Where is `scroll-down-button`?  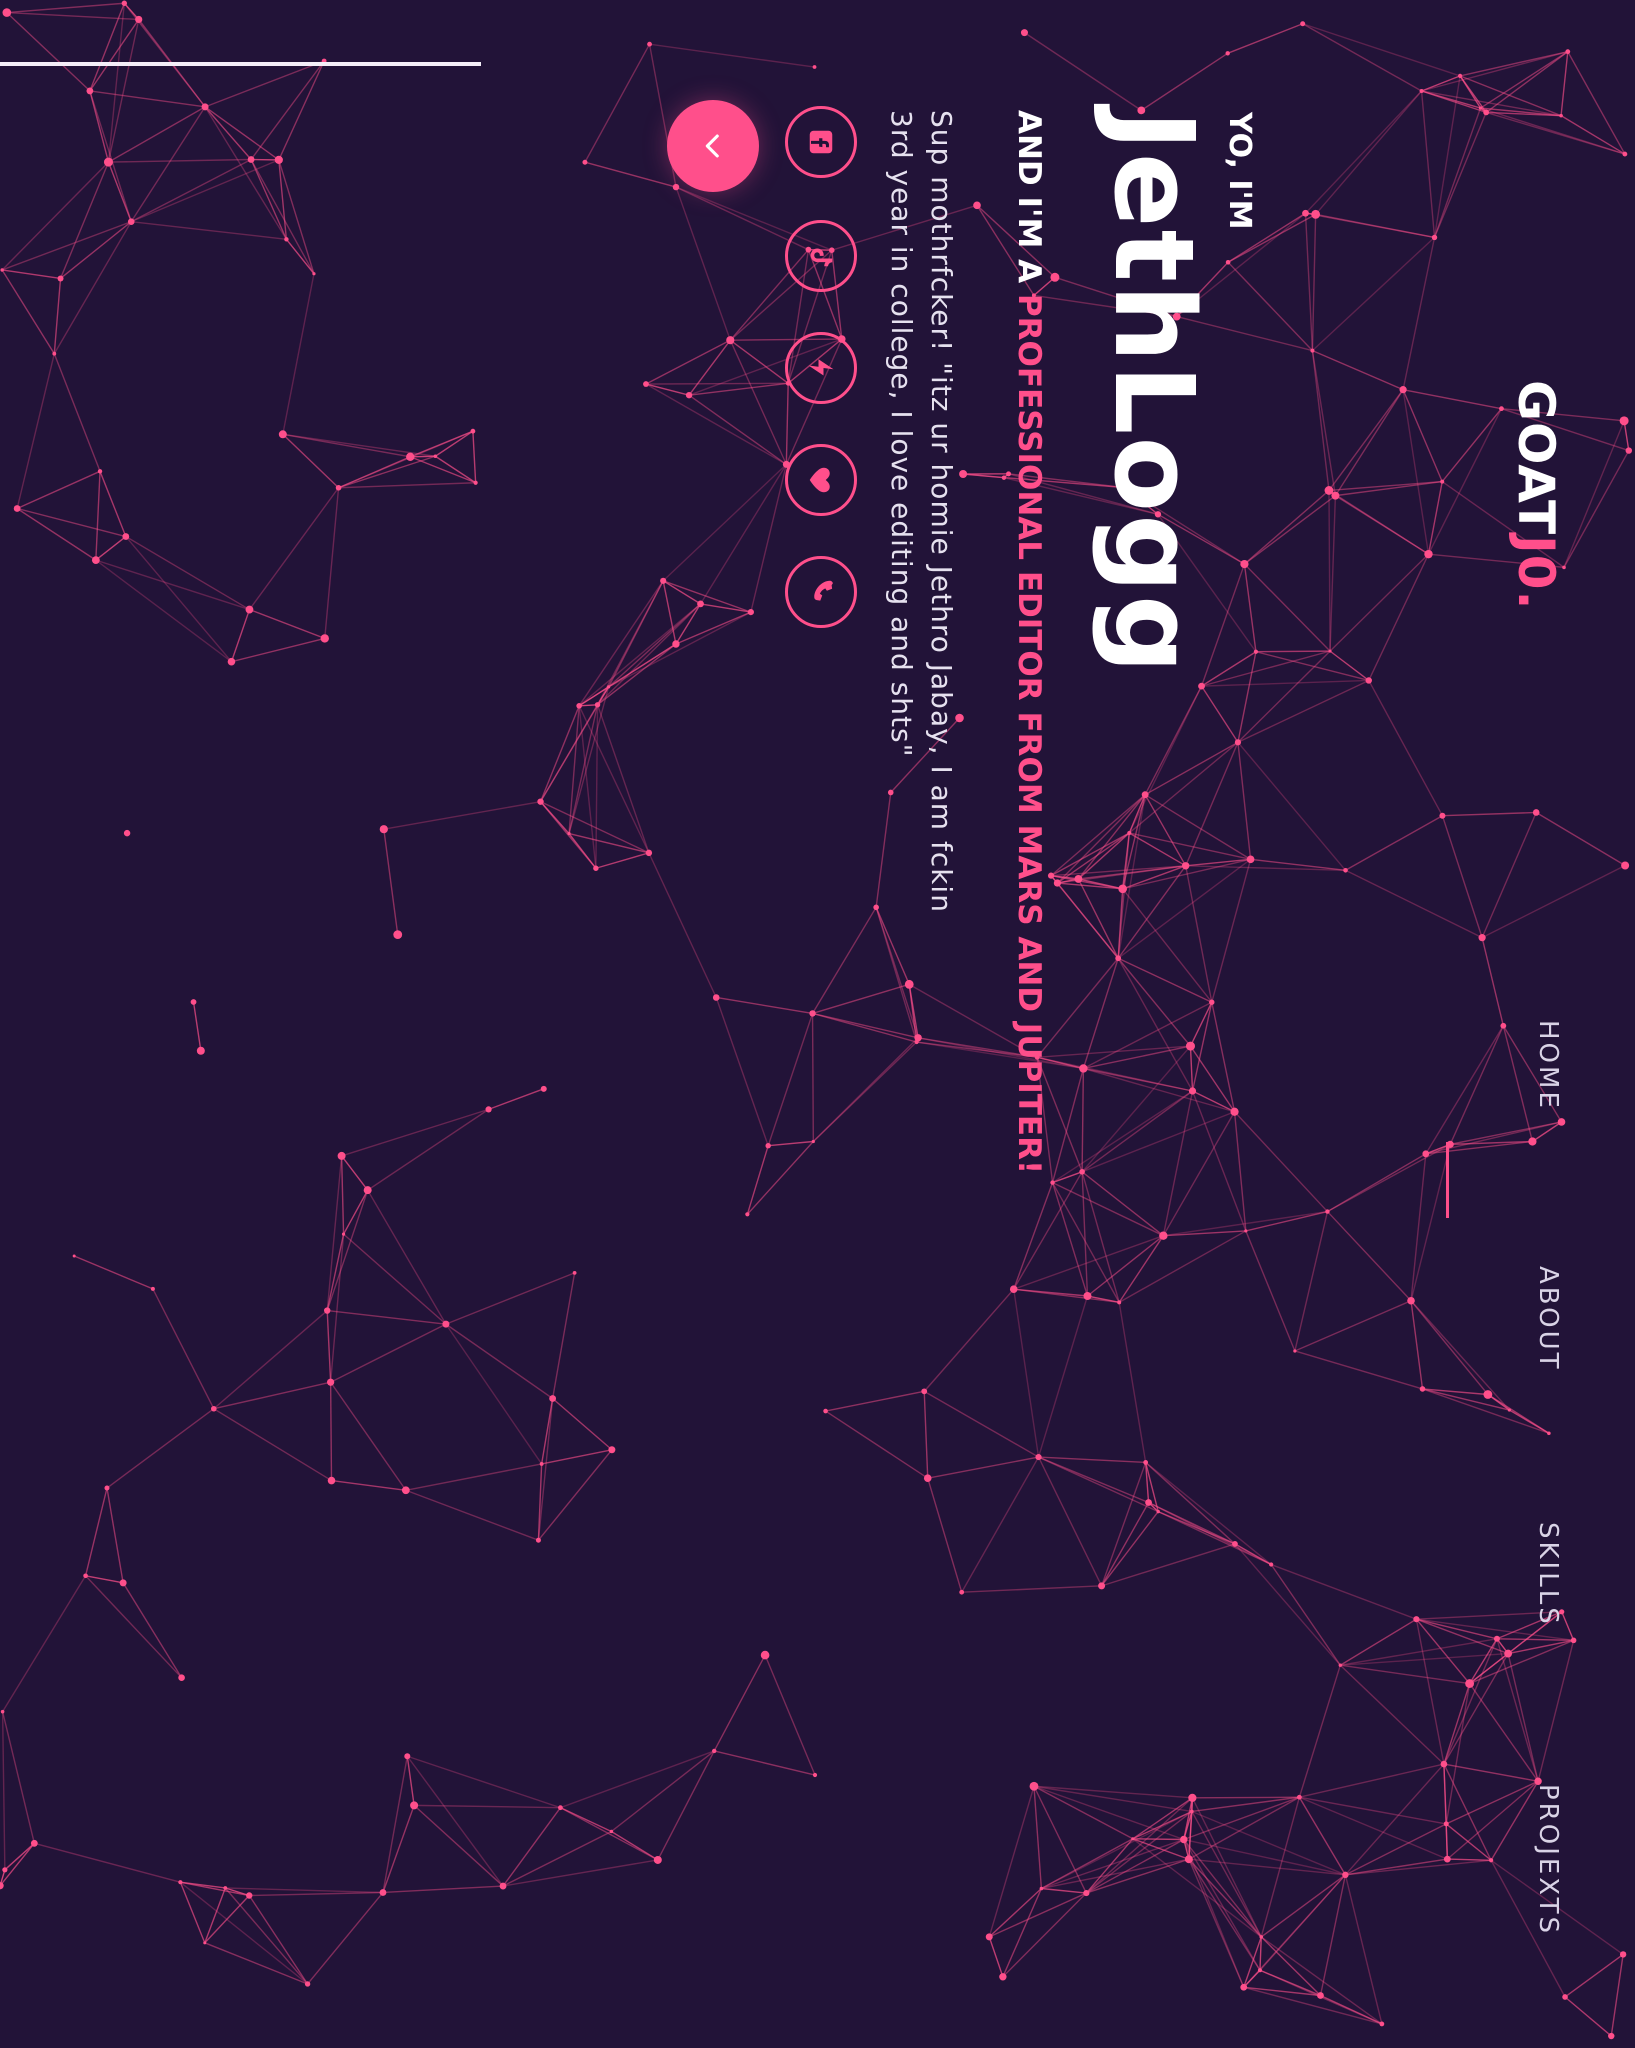
scroll-down-button is located at coordinates (713, 146).